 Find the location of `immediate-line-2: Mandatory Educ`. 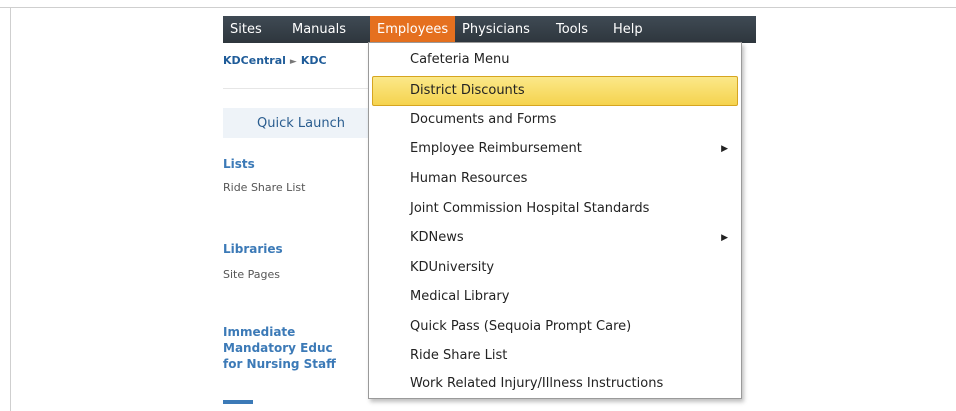

immediate-line-2: Mandatory Educ is located at coordinates (278, 348).